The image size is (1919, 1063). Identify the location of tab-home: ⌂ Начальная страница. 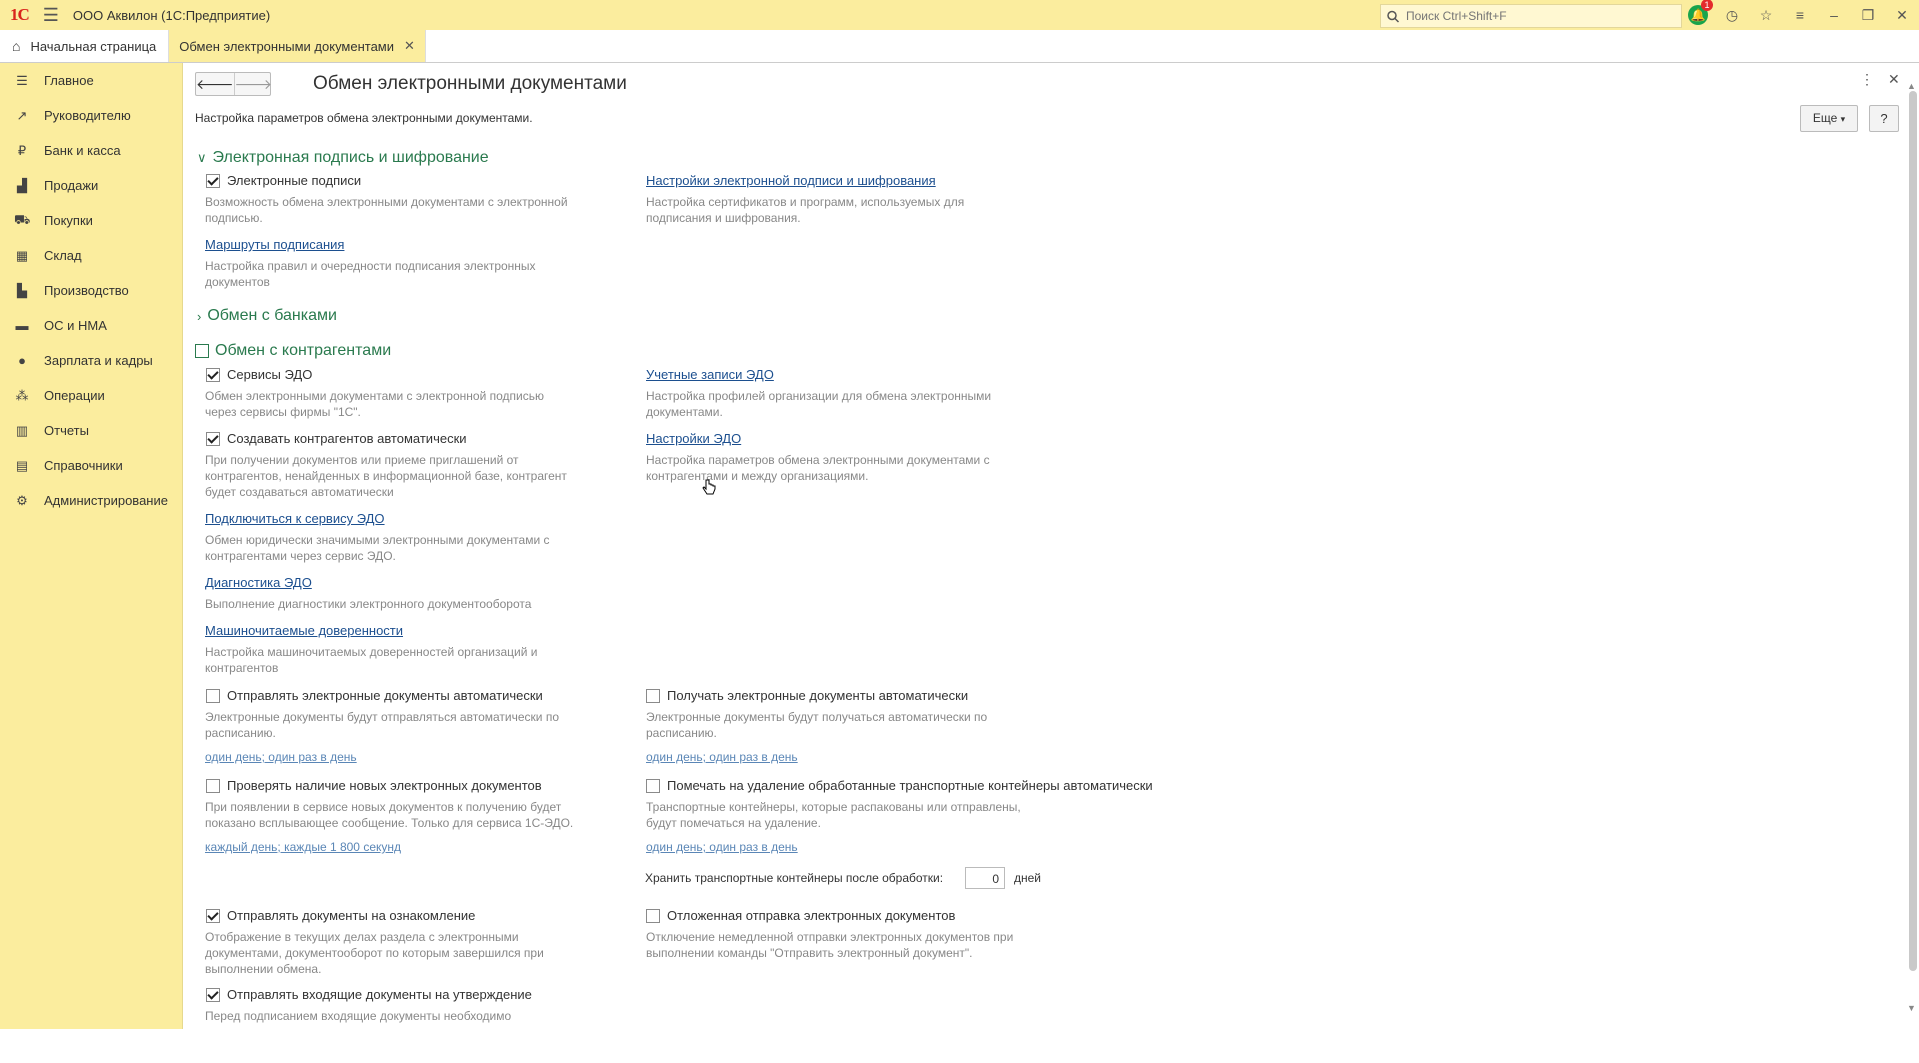
(85, 46).